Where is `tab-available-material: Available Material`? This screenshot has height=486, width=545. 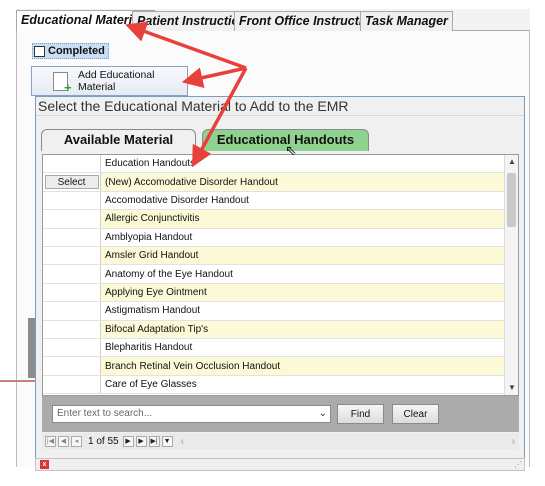
tab-available-material: Available Material is located at coordinates (118, 140).